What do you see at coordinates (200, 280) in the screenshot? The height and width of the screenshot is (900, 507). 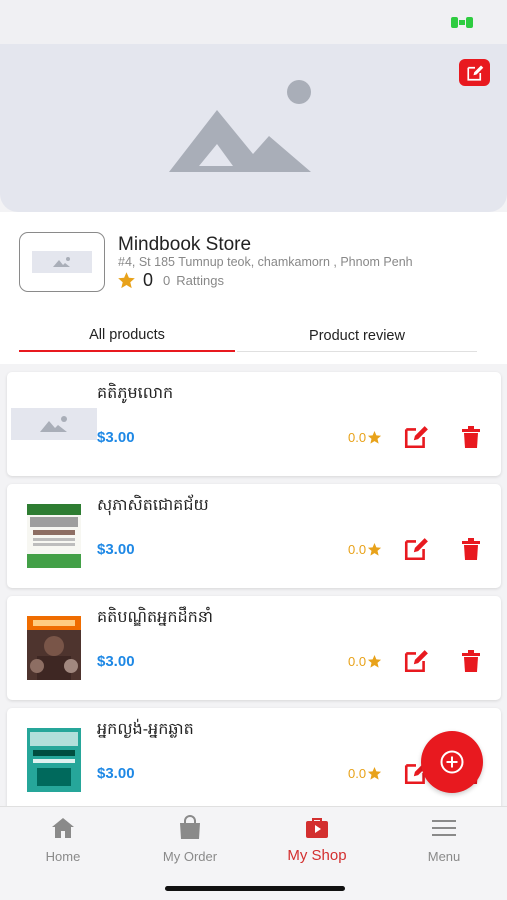 I see `rating-label: Rattings` at bounding box center [200, 280].